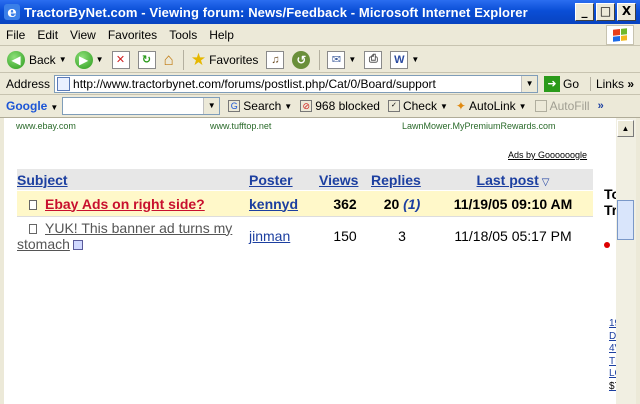 The height and width of the screenshot is (404, 640). I want to click on views-sort-link: Views, so click(338, 180).